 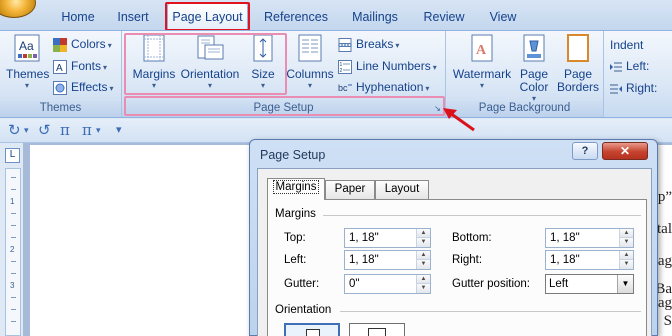 I want to click on colors-button: Colors ▾, so click(x=82, y=44).